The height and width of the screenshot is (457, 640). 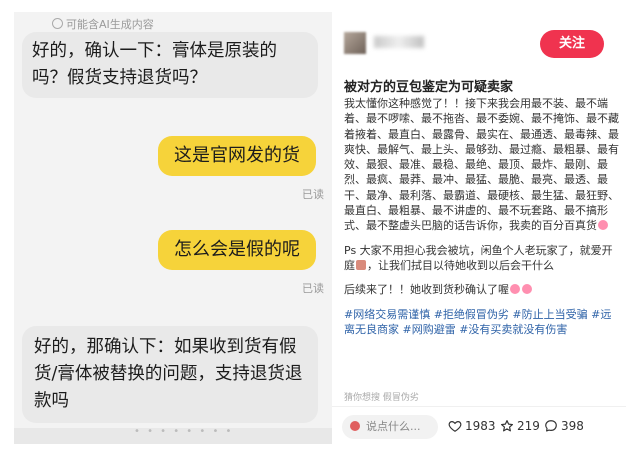 I want to click on avatar, so click(x=355, y=43).